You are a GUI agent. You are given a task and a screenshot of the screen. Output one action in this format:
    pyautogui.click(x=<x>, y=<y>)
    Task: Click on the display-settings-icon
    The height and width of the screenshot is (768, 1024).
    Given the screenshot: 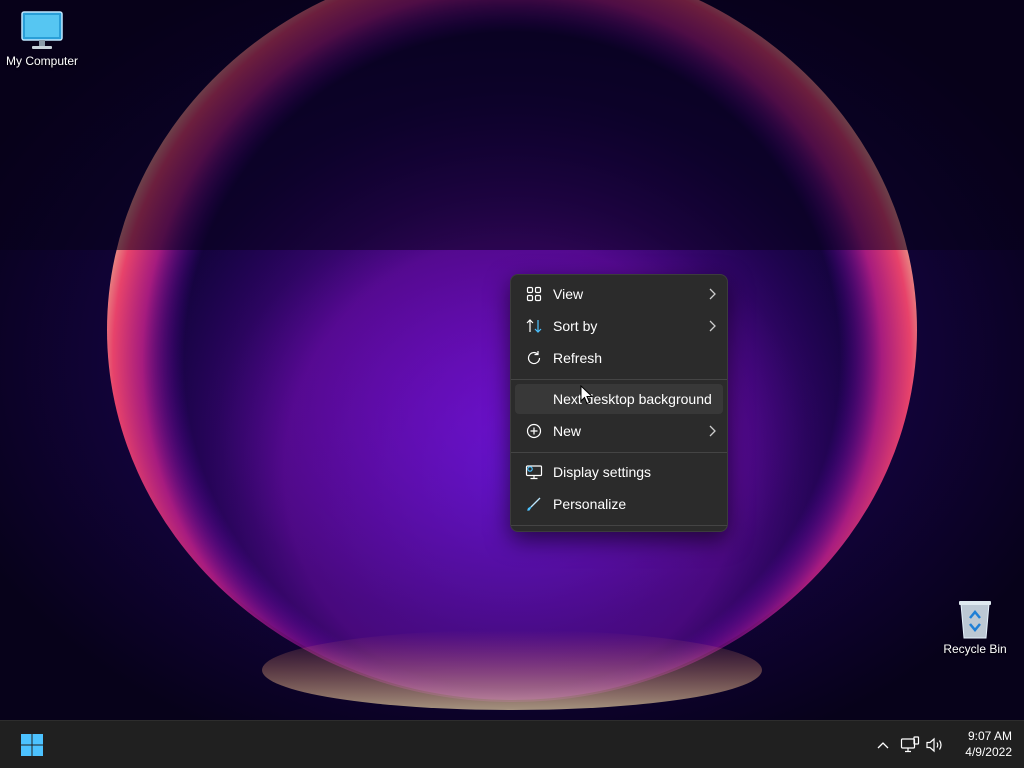 What is the action you would take?
    pyautogui.click(x=534, y=472)
    